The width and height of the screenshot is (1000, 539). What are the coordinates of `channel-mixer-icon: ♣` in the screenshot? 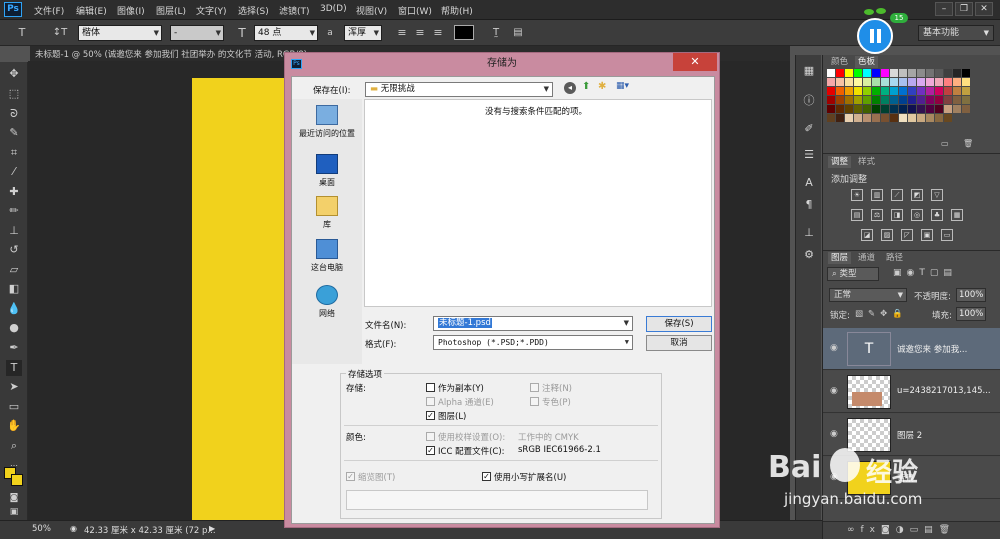 It's located at (937, 215).